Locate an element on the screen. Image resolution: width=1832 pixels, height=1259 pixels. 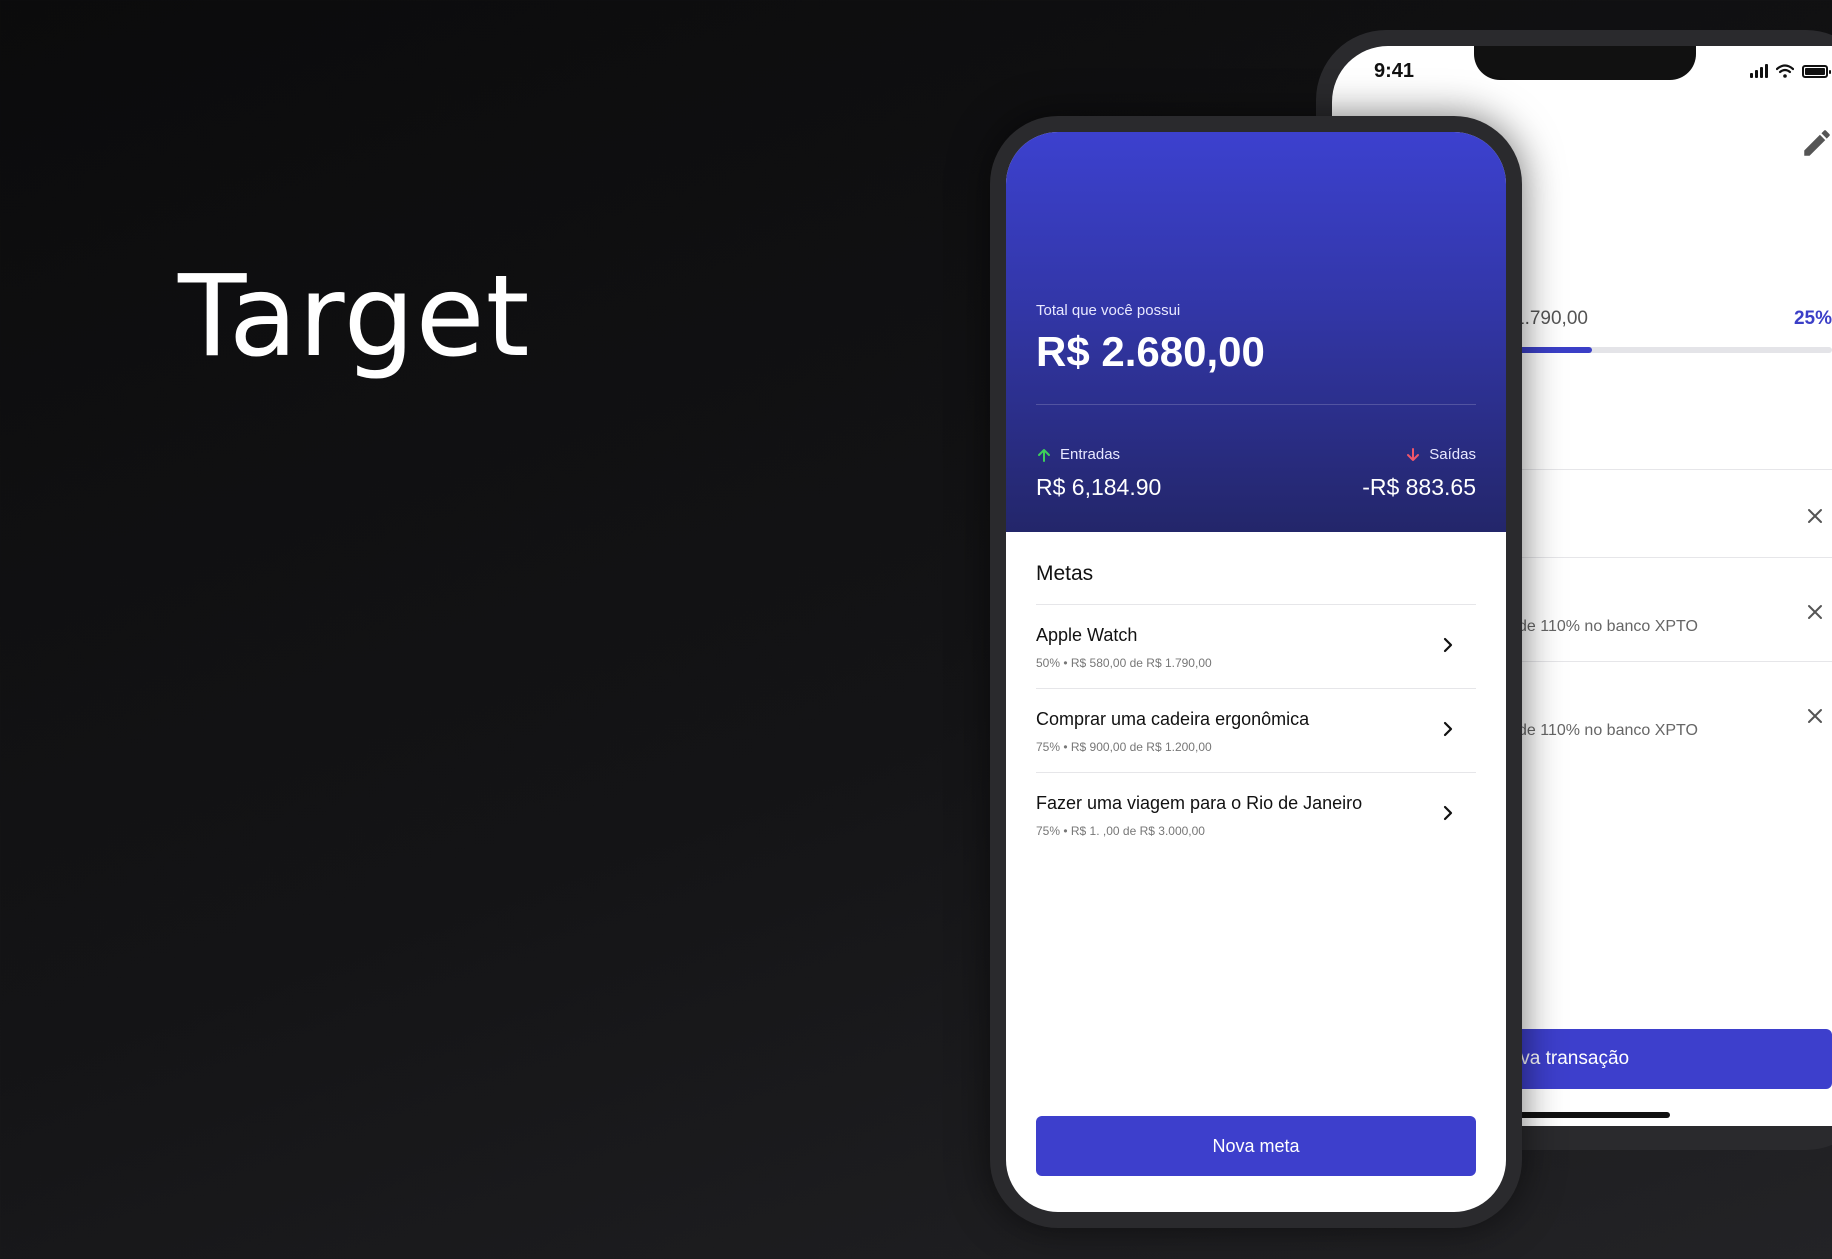
expense-label-row: Saídas is located at coordinates (1440, 454).